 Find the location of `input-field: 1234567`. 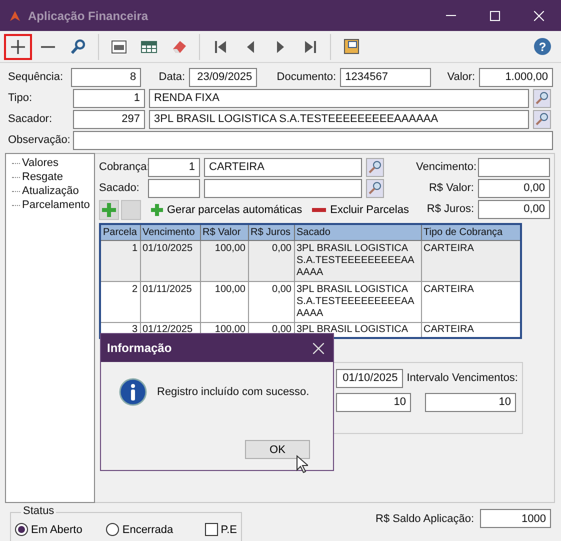

input-field: 1234567 is located at coordinates (386, 77).